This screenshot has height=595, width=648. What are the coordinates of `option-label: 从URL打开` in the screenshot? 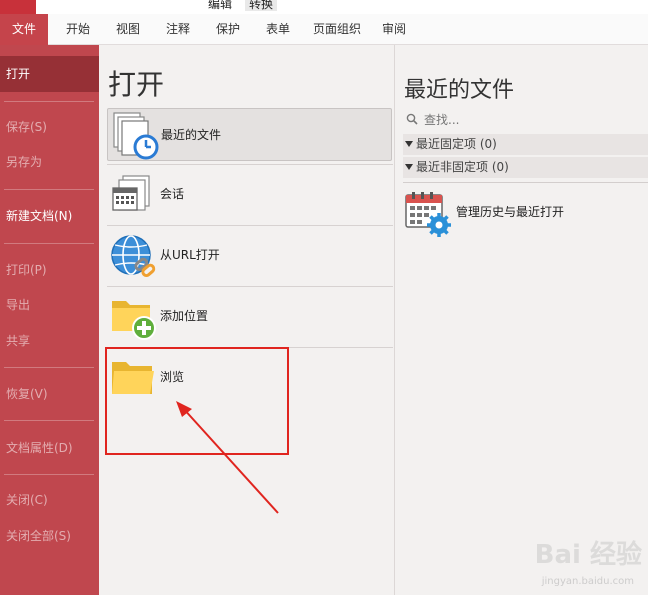 It's located at (190, 255).